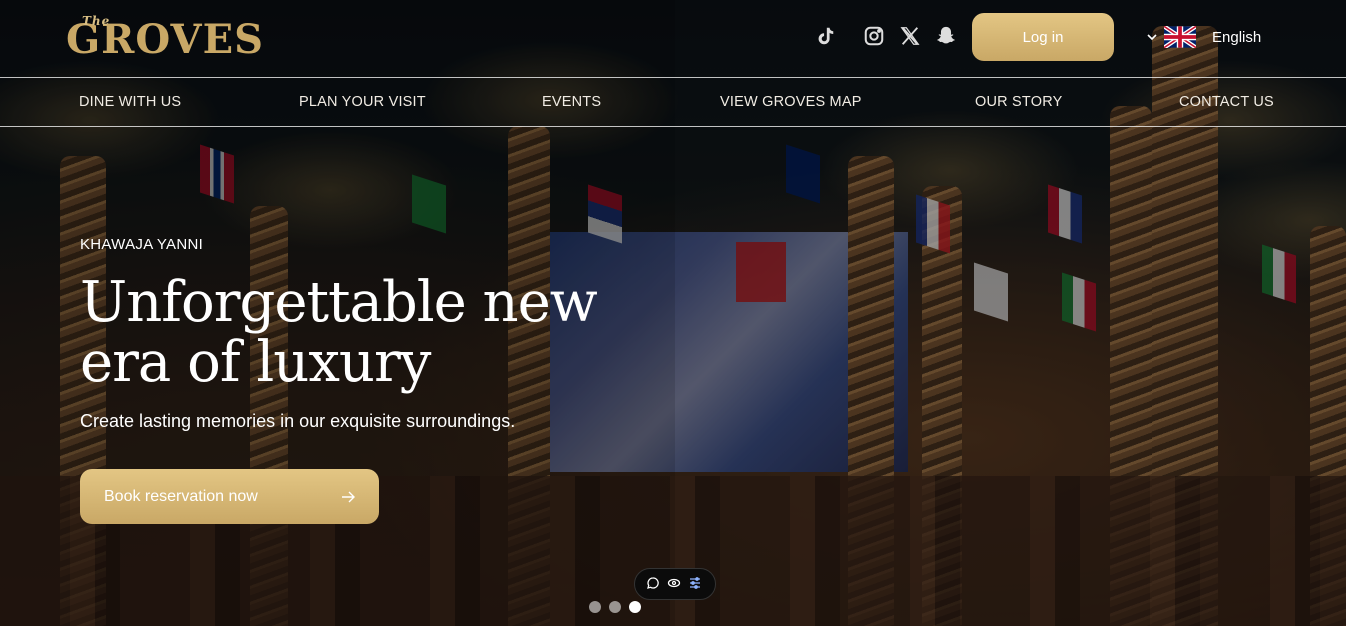 This screenshot has height=626, width=1346. I want to click on eye-icon, so click(675, 584).